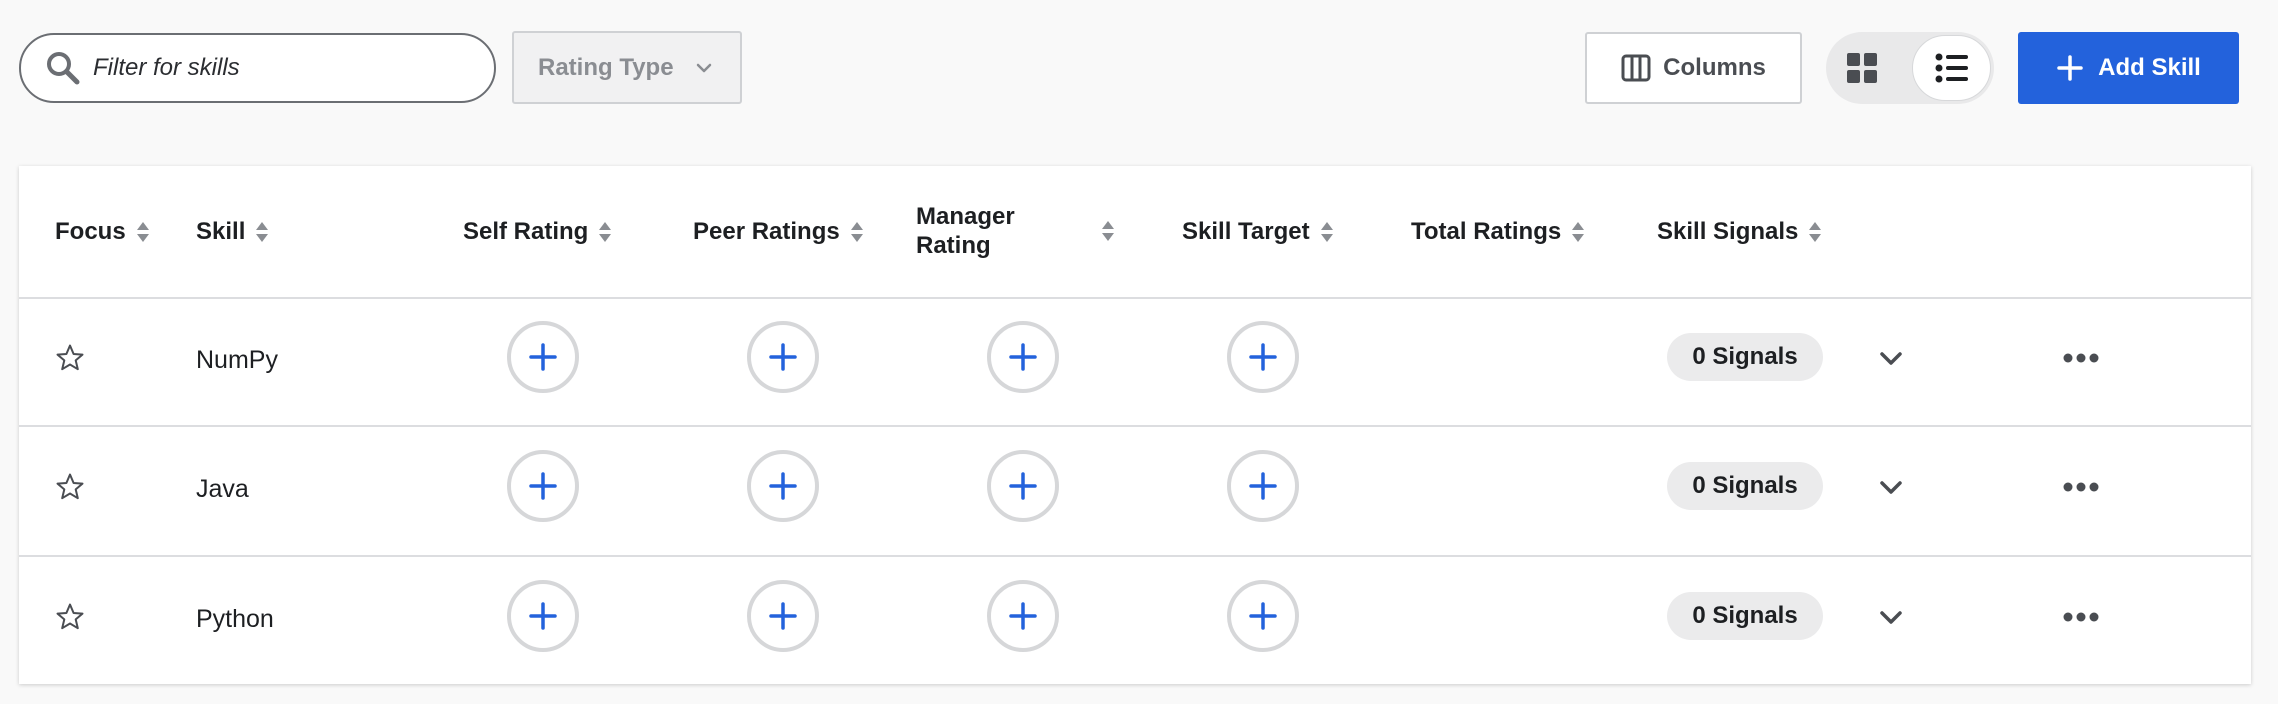  I want to click on header-skill-target-label: Skill Target, so click(1246, 231).